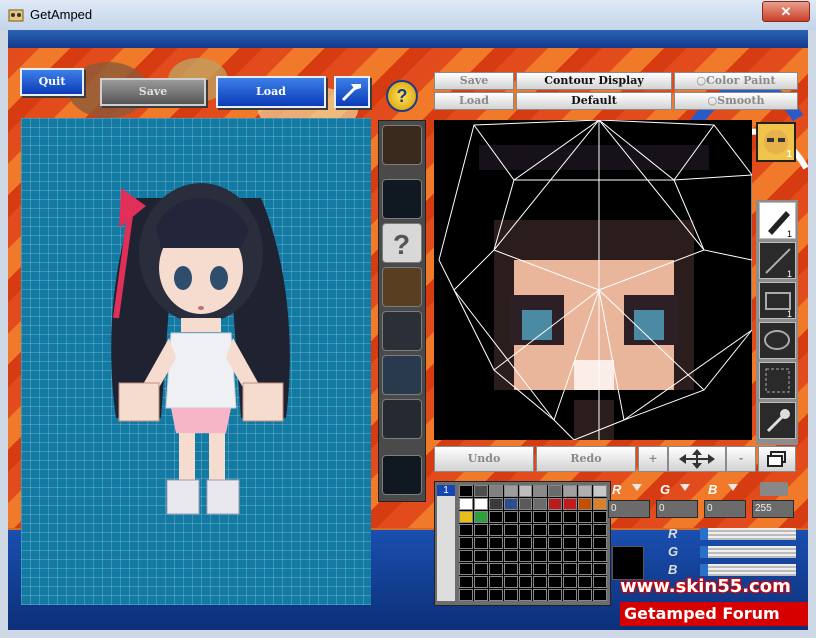 Image resolution: width=816 pixels, height=638 pixels. I want to click on line-tool: 1, so click(777, 260).